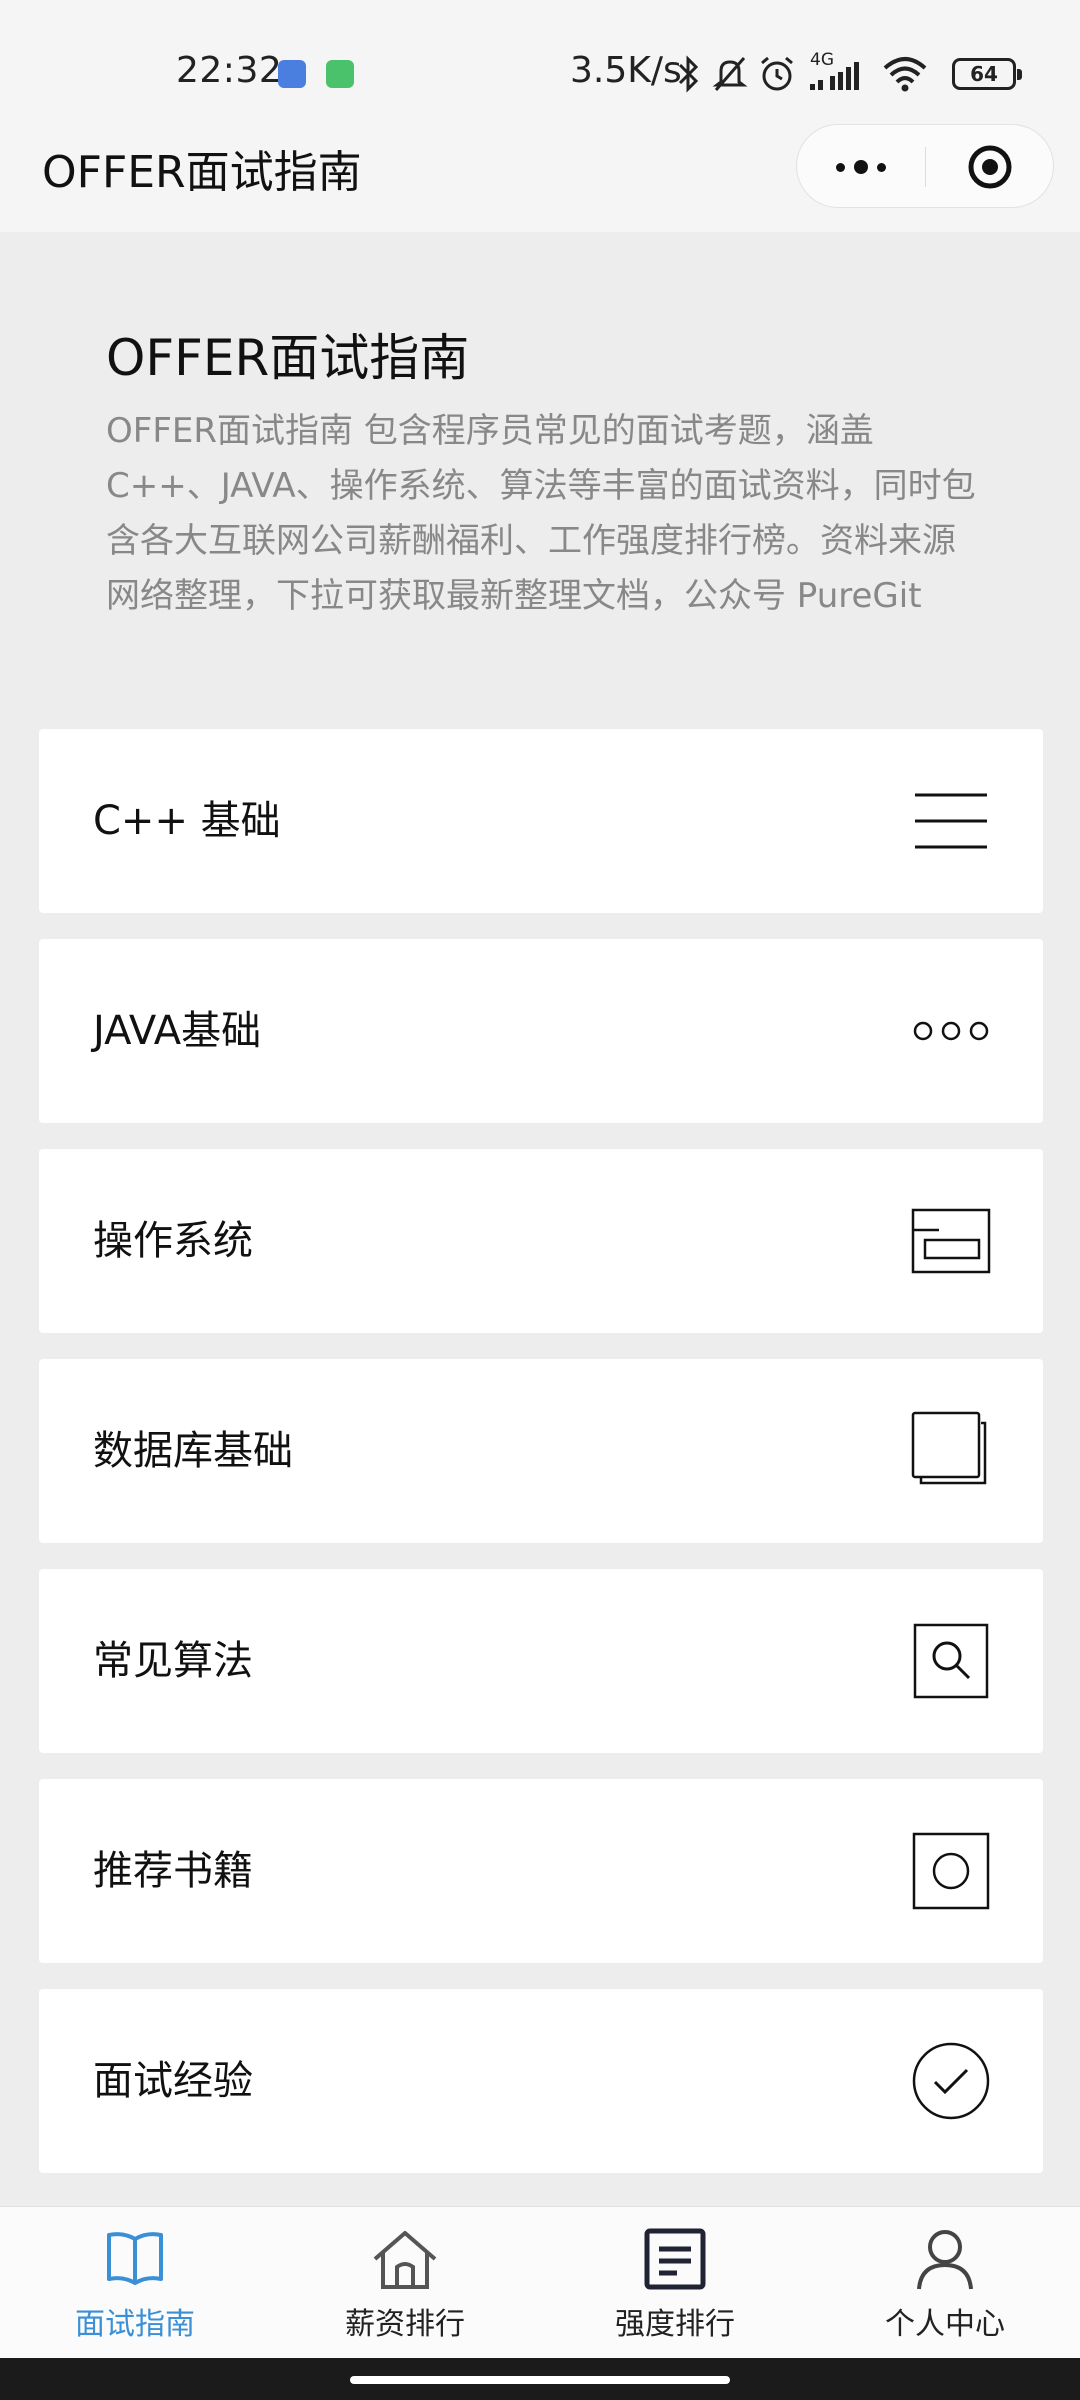  I want to click on more-button, so click(861, 167).